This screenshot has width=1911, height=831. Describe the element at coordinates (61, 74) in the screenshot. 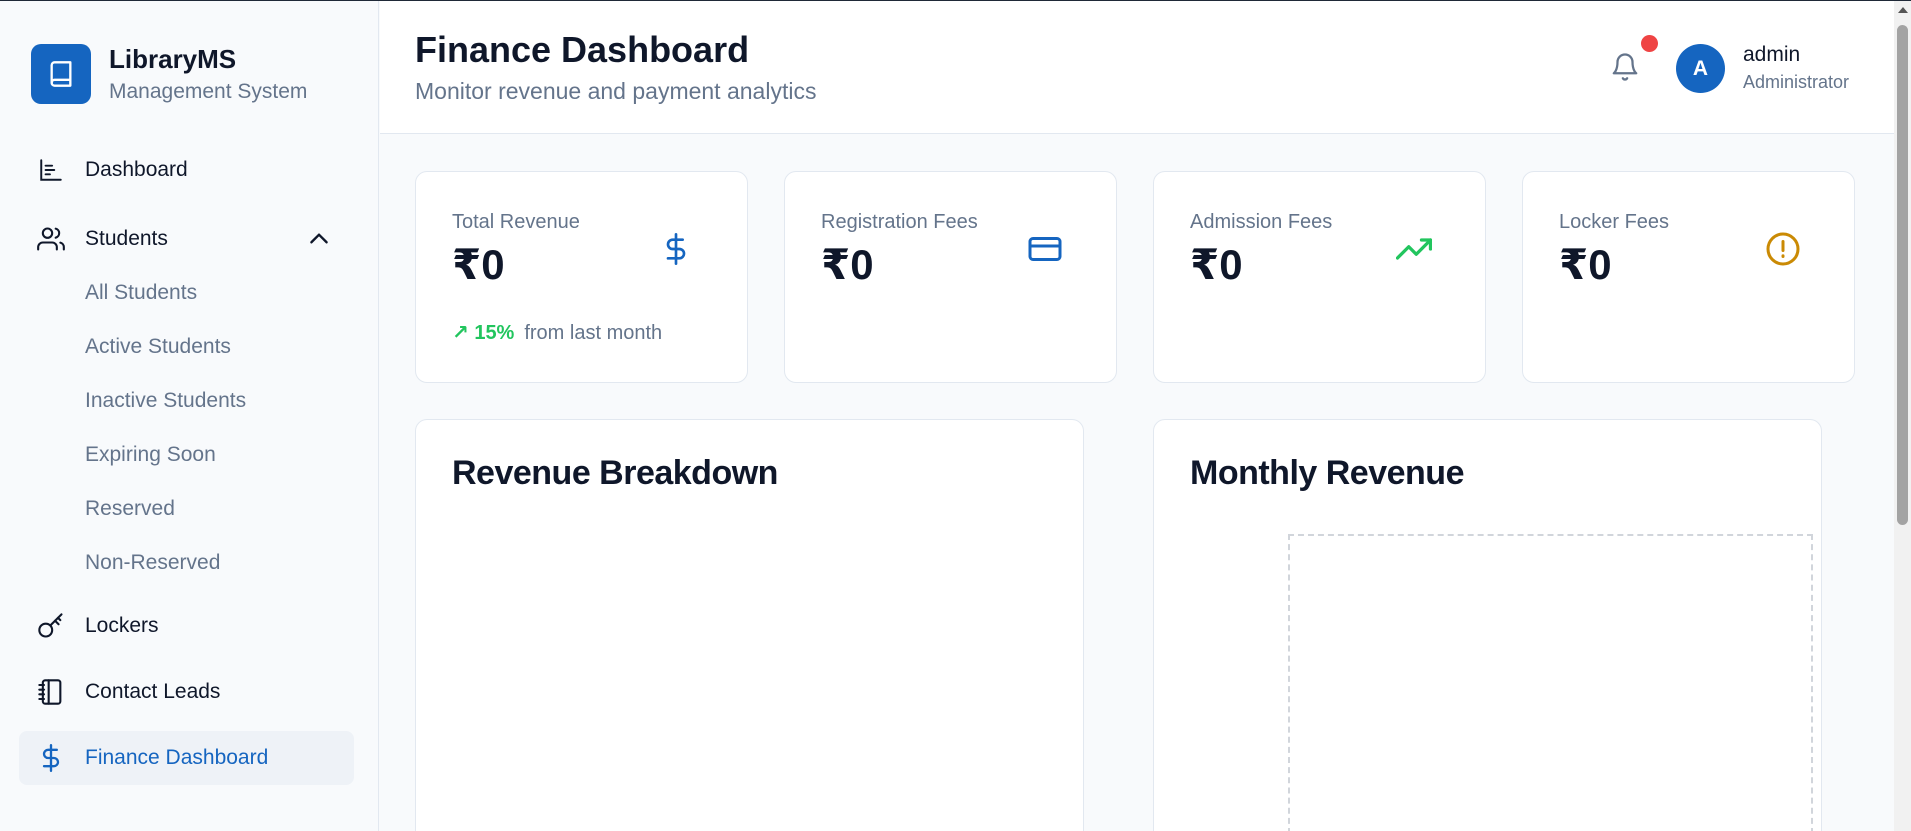

I see `book-icon` at that location.